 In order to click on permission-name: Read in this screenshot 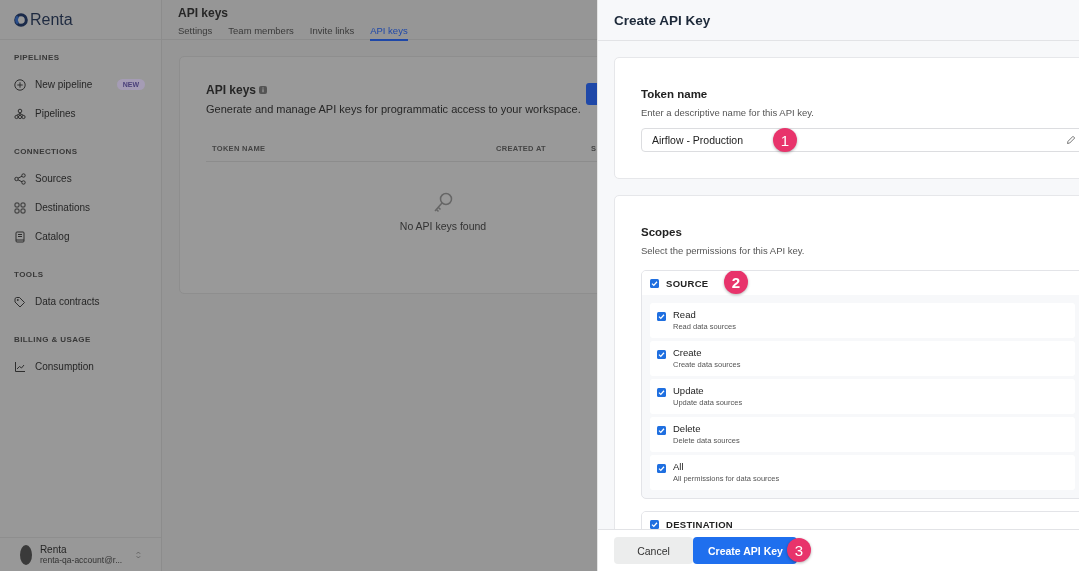, I will do `click(685, 314)`.